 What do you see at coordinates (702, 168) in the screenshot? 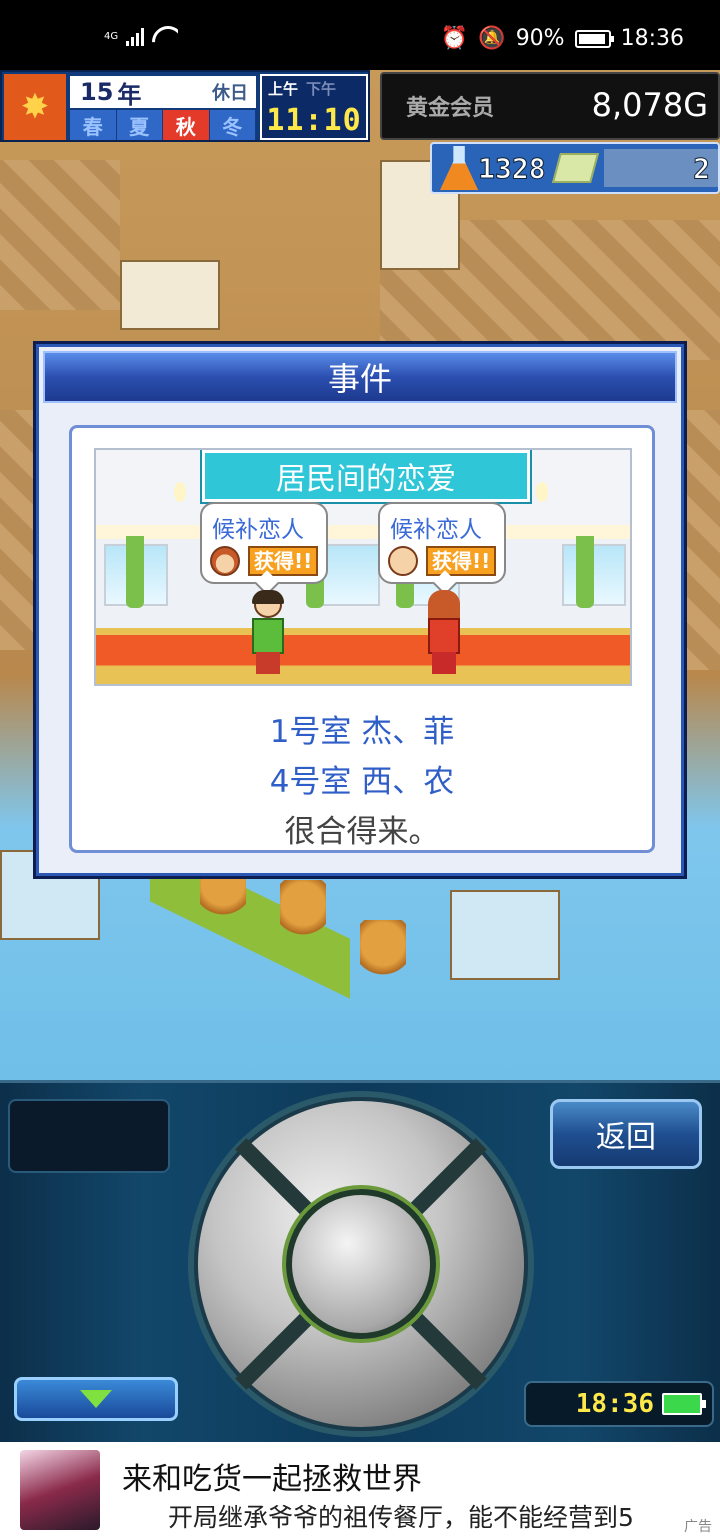
I see `ticket-count: 2` at bounding box center [702, 168].